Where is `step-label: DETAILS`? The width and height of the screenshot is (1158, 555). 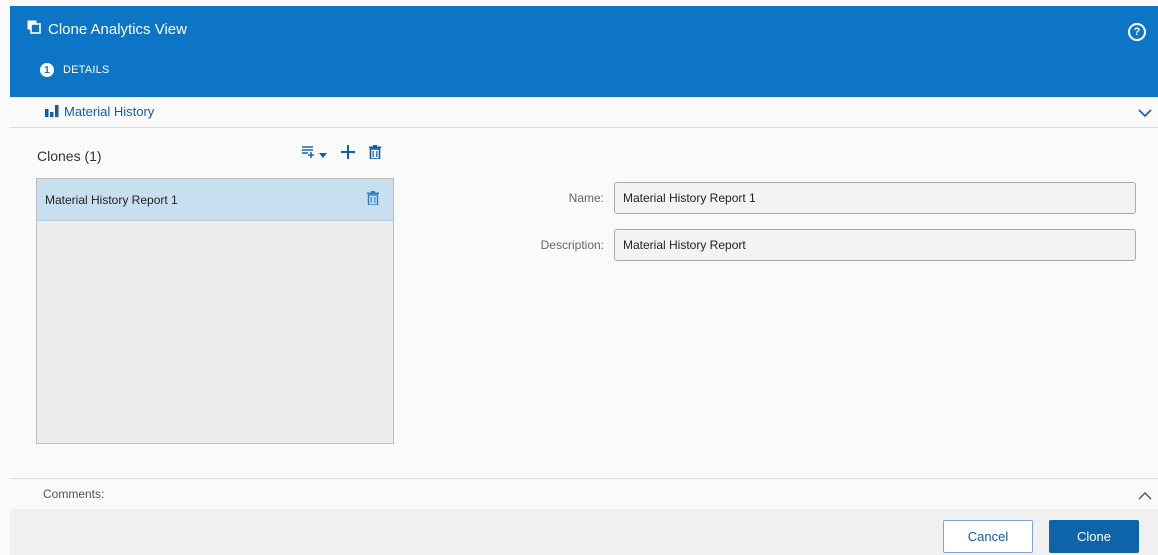 step-label: DETAILS is located at coordinates (86, 70).